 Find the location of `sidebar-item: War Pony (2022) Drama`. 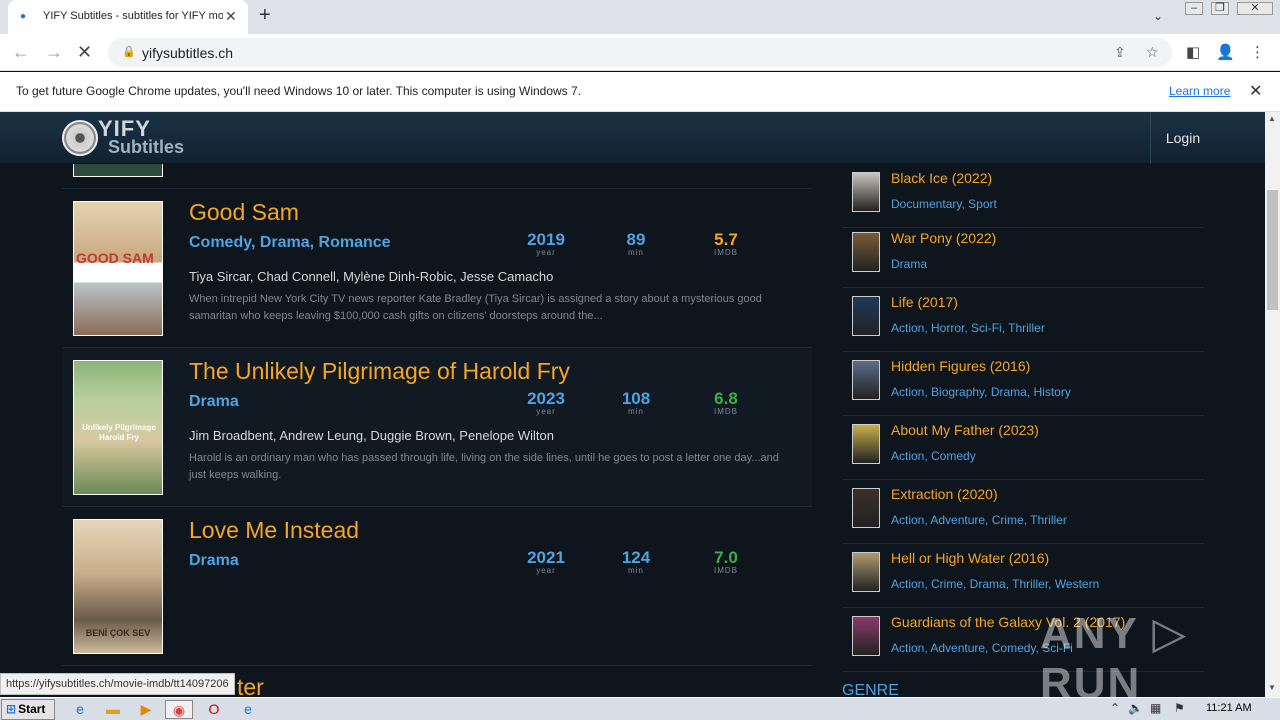

sidebar-item: War Pony (2022) Drama is located at coordinates (1023, 256).